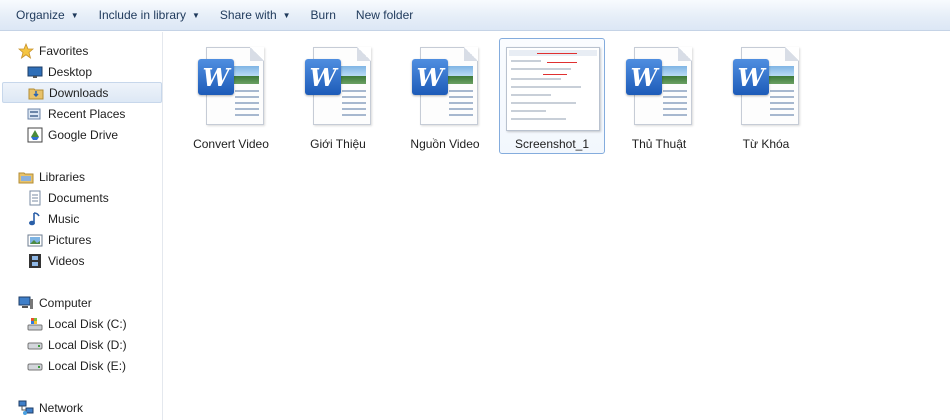  Describe the element at coordinates (46, 71) in the screenshot. I see `nav-desktop: Desktop` at that location.